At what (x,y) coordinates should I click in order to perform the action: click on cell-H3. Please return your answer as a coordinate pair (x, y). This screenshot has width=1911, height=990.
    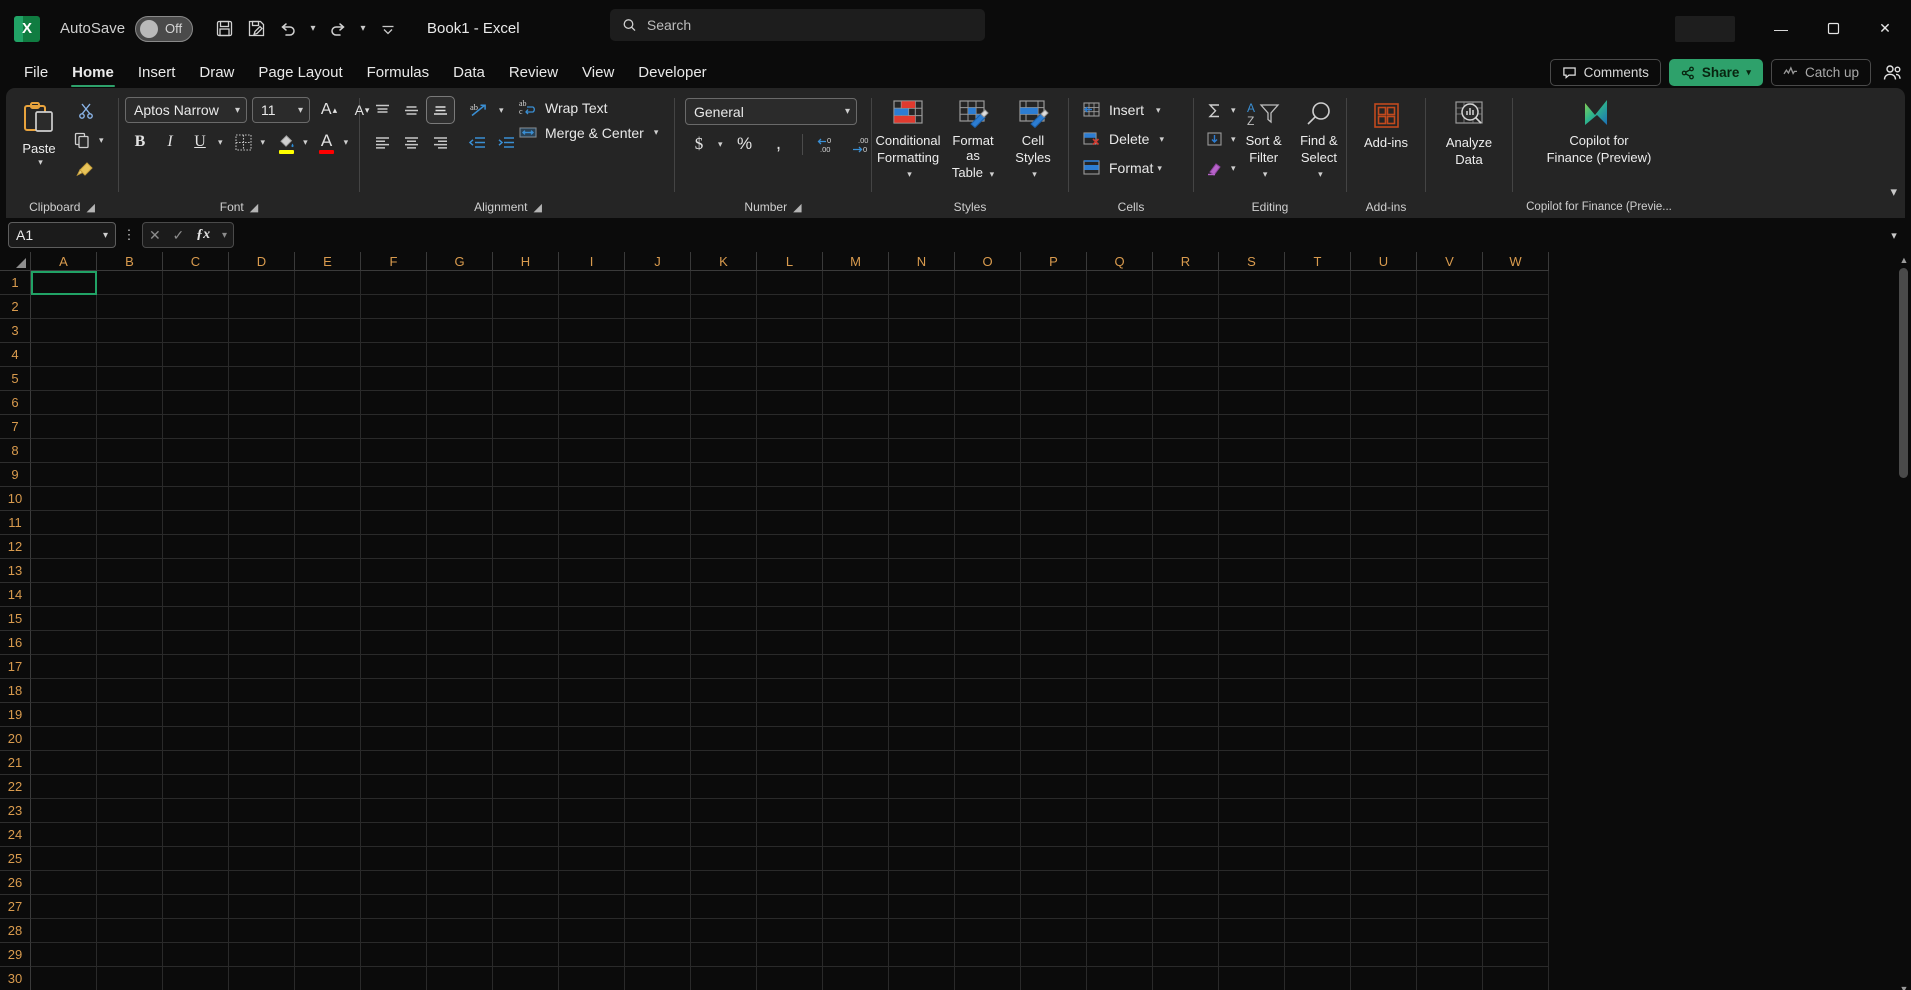
    Looking at the image, I should click on (526, 331).